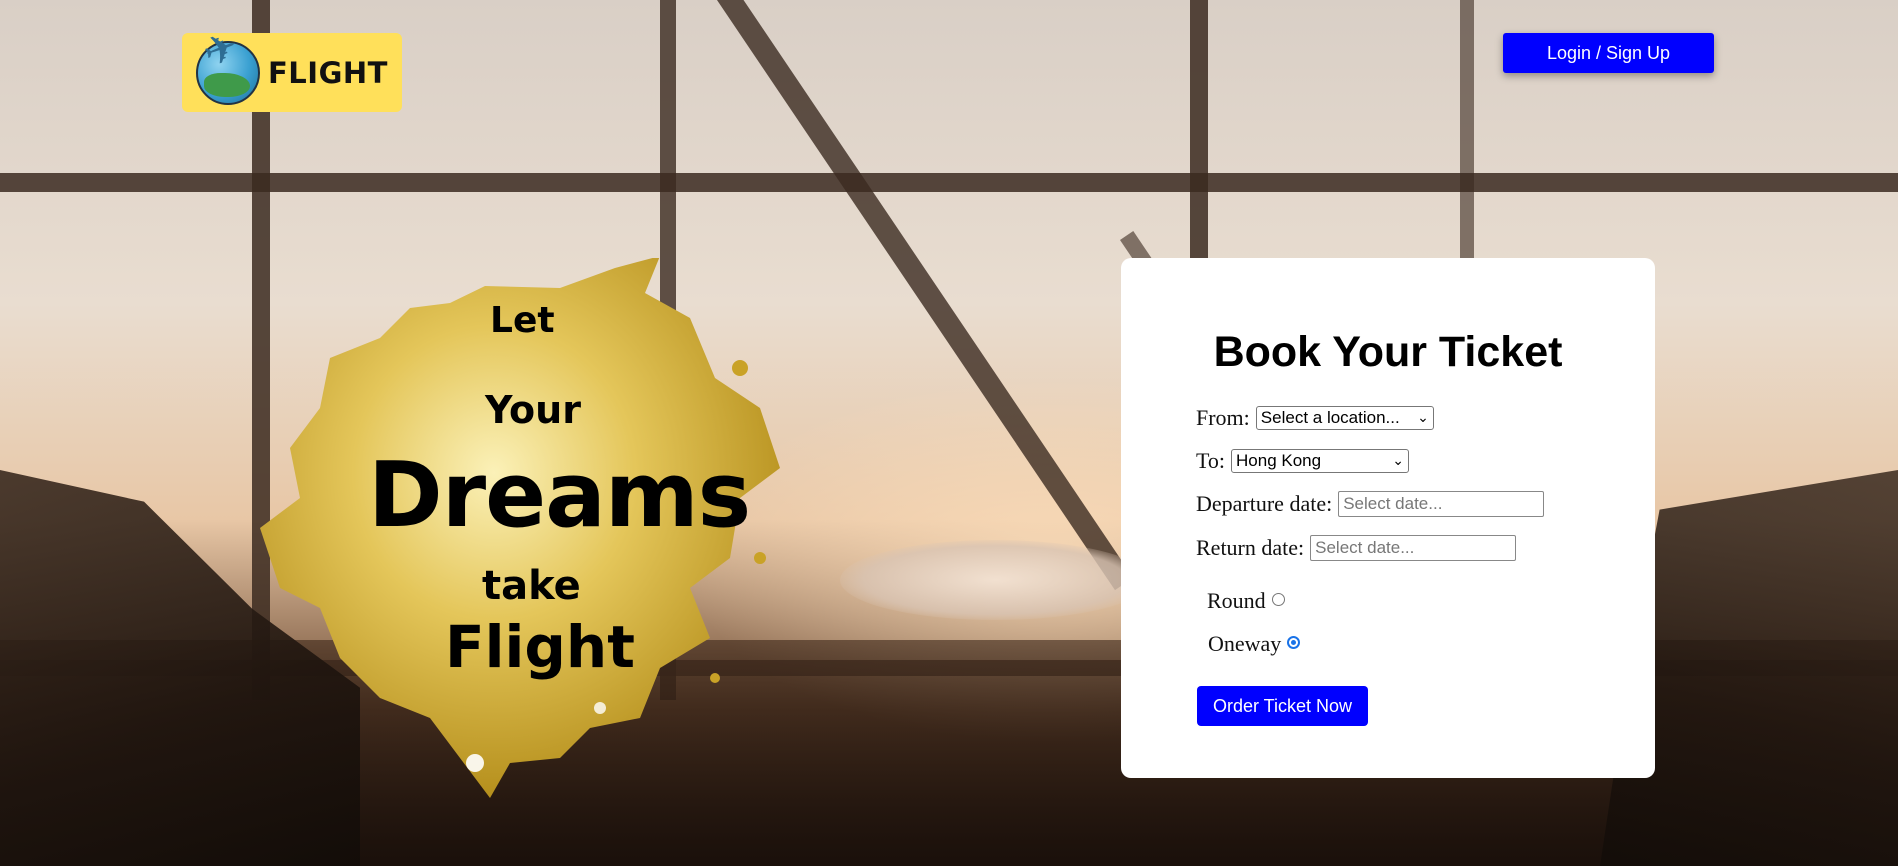 This screenshot has width=1898, height=866. I want to click on hero-line: Let, so click(522, 320).